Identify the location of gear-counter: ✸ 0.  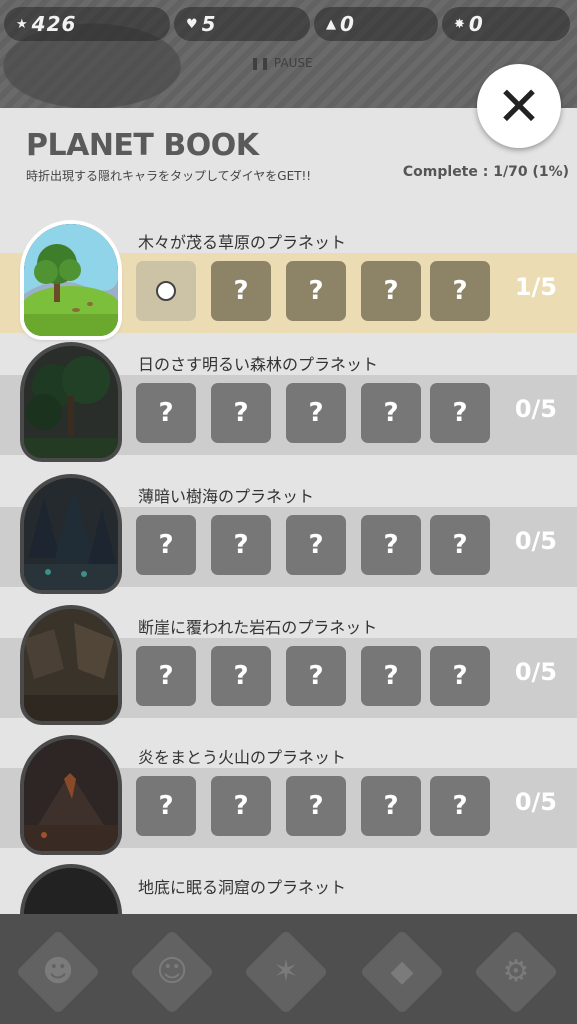
(506, 24).